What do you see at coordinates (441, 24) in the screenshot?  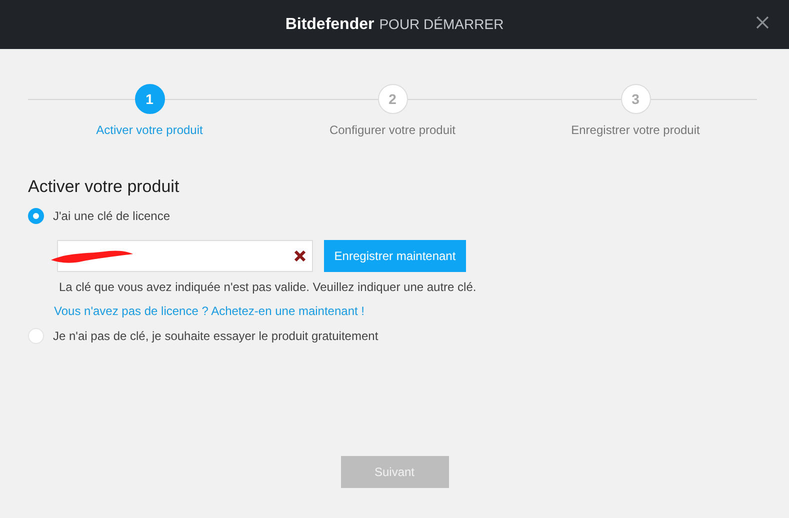 I see `window-title: POUR DÉMARRER` at bounding box center [441, 24].